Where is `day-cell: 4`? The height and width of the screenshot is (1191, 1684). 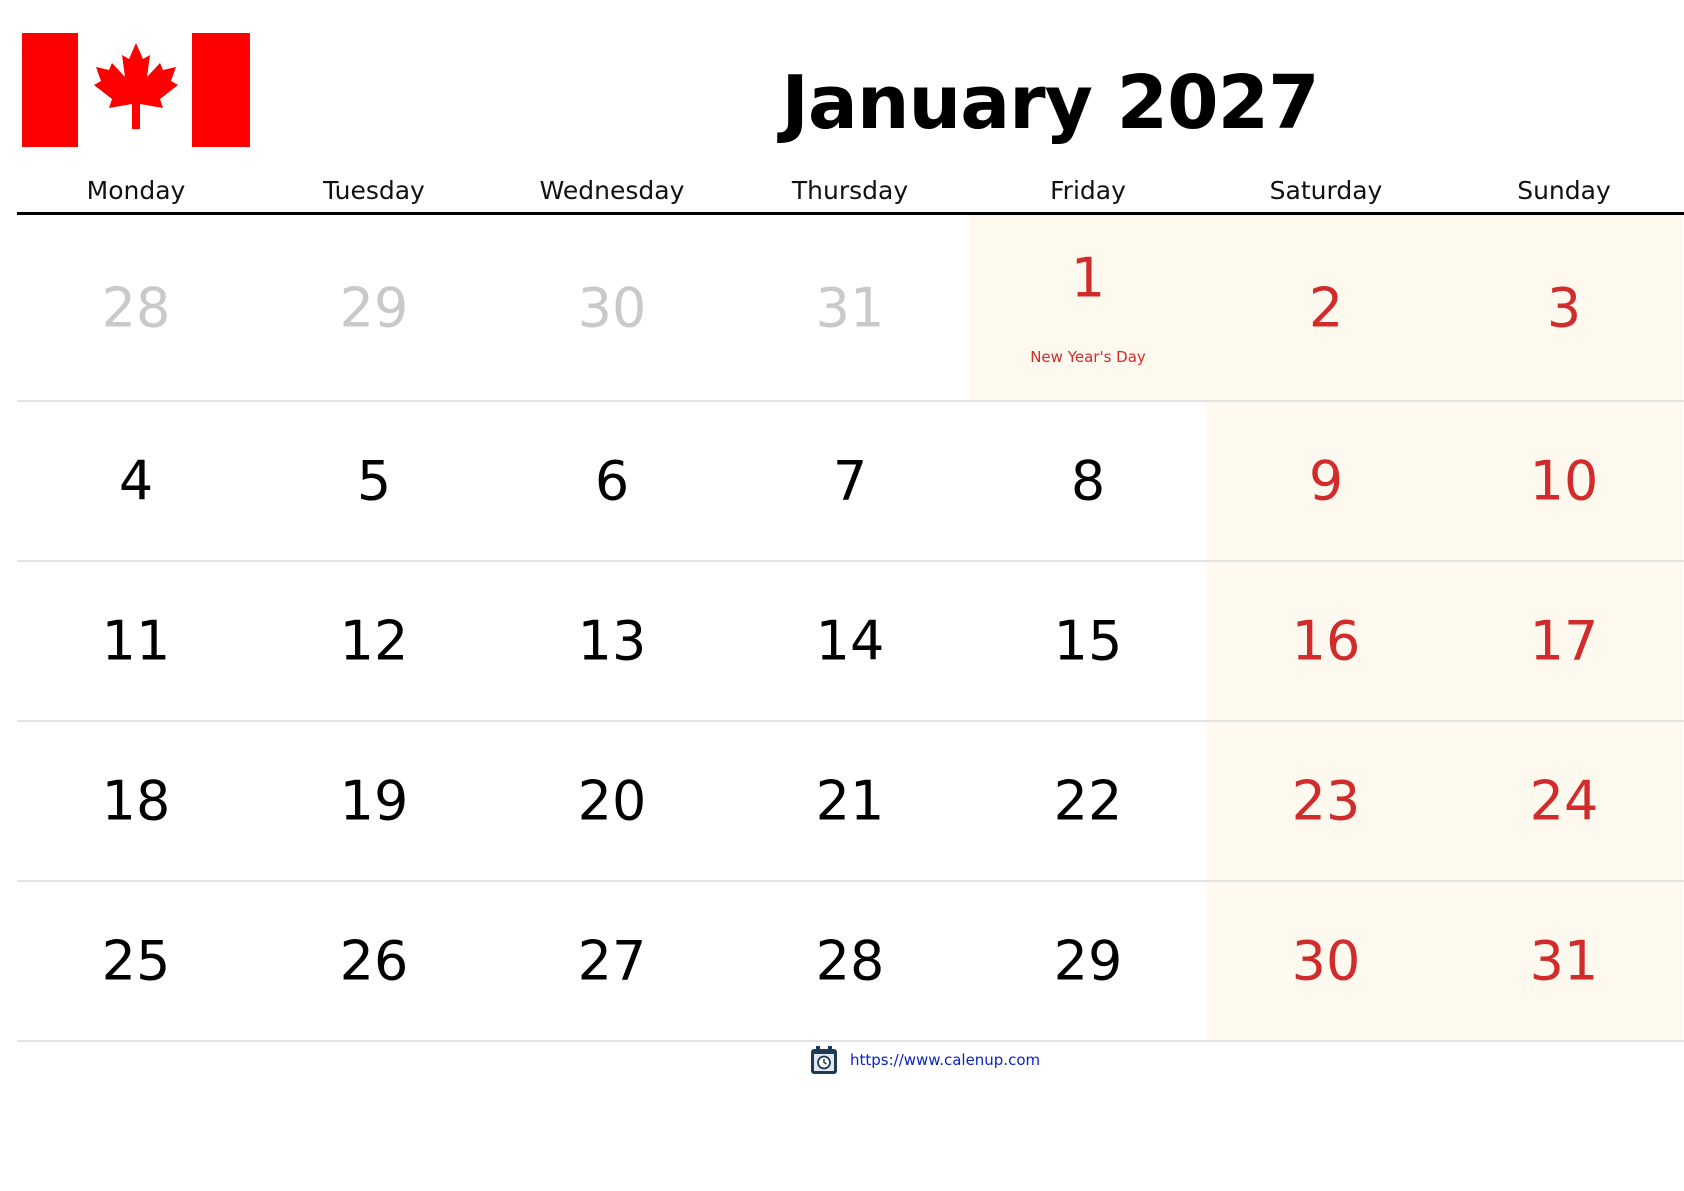 day-cell: 4 is located at coordinates (136, 481).